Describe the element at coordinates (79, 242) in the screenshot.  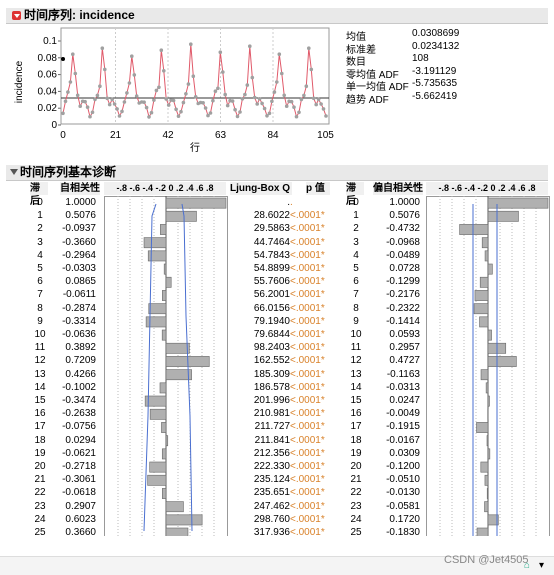
I see `table-cell-acf: -0.3660` at that location.